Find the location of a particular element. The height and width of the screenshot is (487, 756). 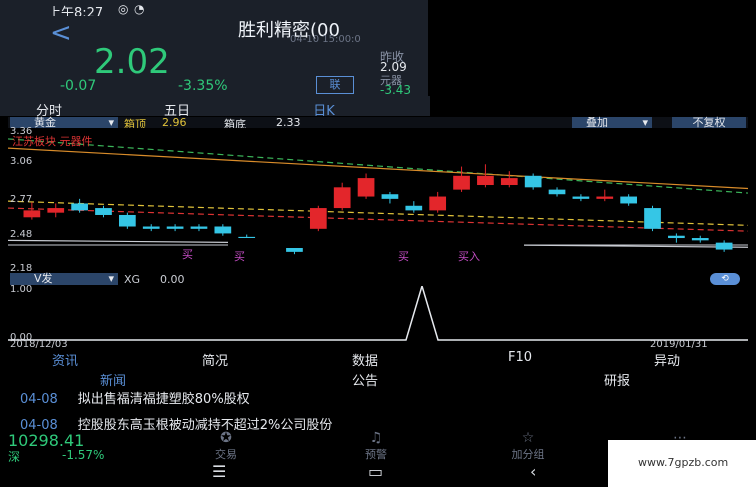

y-tick-4: 2.48 is located at coordinates (21, 234).